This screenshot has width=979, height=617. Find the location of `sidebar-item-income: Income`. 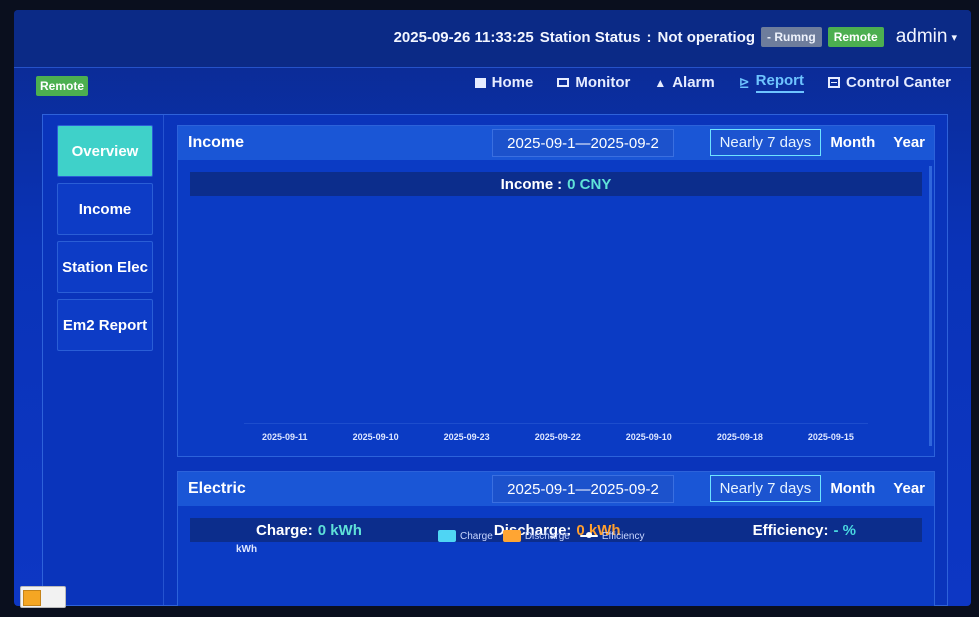

sidebar-item-income: Income is located at coordinates (105, 209).